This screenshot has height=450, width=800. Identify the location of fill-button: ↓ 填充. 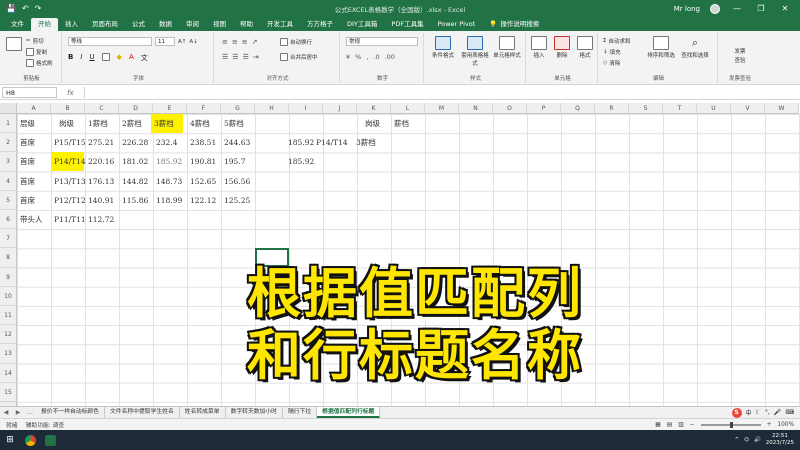
(617, 52).